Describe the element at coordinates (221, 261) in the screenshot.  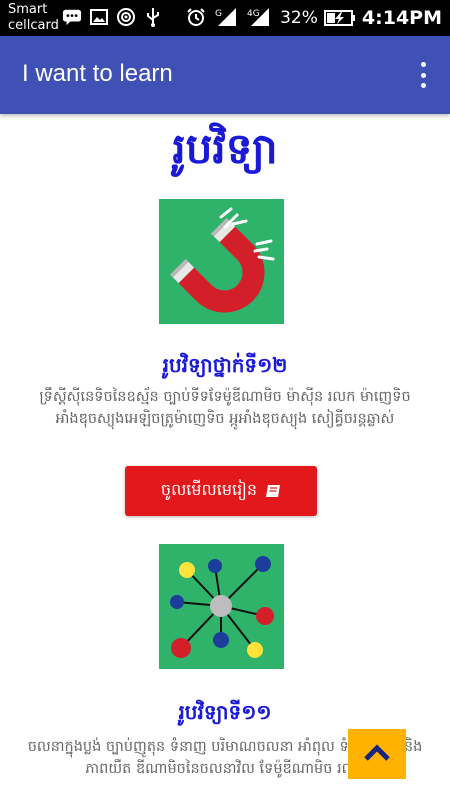
I see `magnet-icon` at that location.